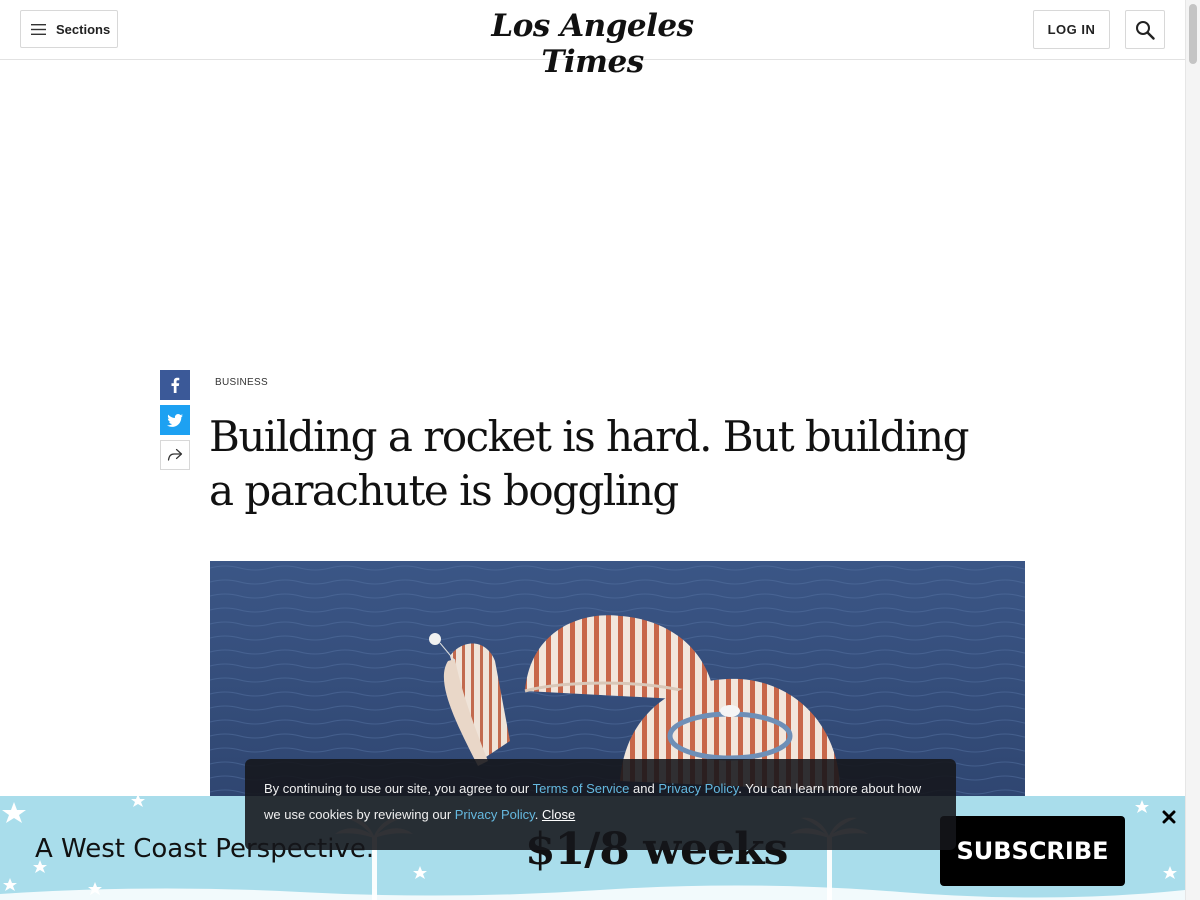 This screenshot has width=1200, height=900. I want to click on twitter-icon, so click(175, 420).